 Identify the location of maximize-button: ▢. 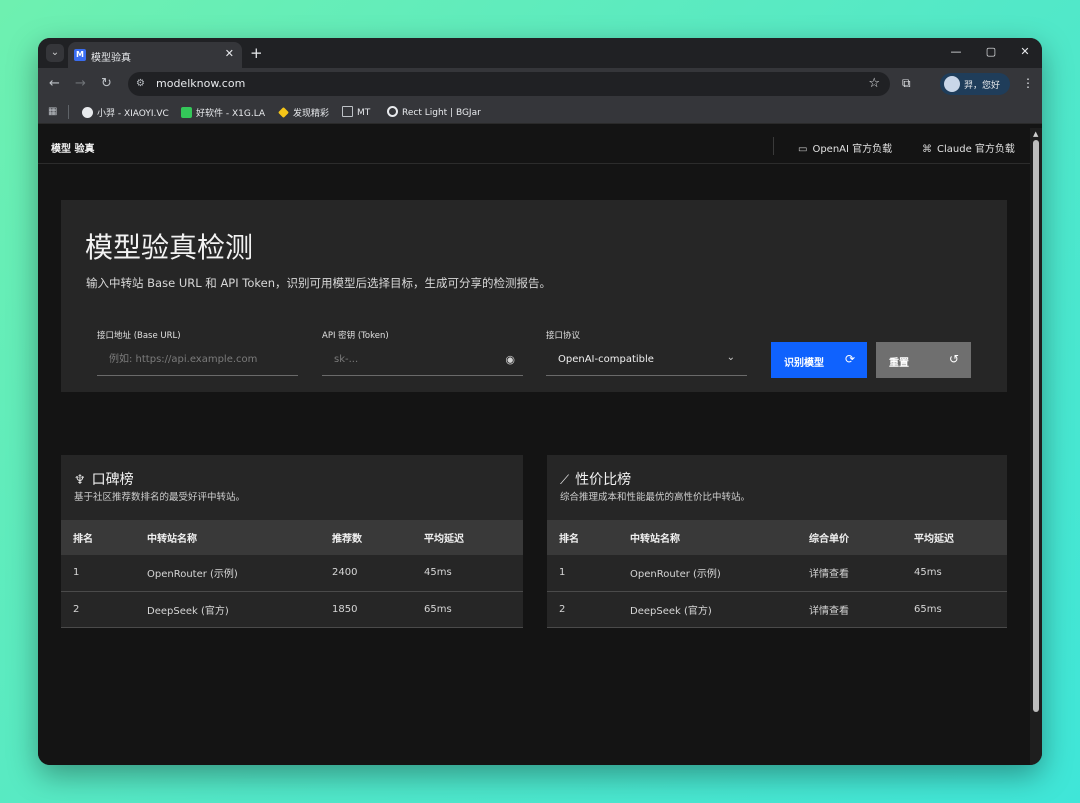
(991, 51).